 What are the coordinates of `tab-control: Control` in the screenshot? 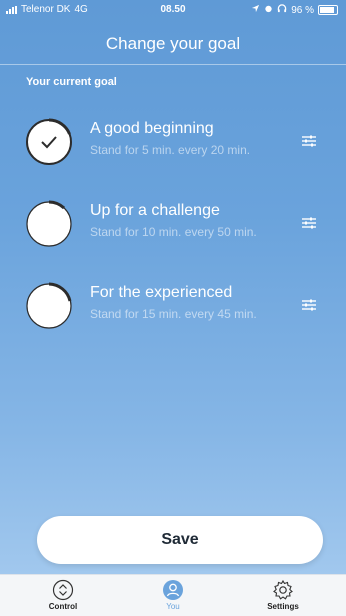 It's located at (63, 595).